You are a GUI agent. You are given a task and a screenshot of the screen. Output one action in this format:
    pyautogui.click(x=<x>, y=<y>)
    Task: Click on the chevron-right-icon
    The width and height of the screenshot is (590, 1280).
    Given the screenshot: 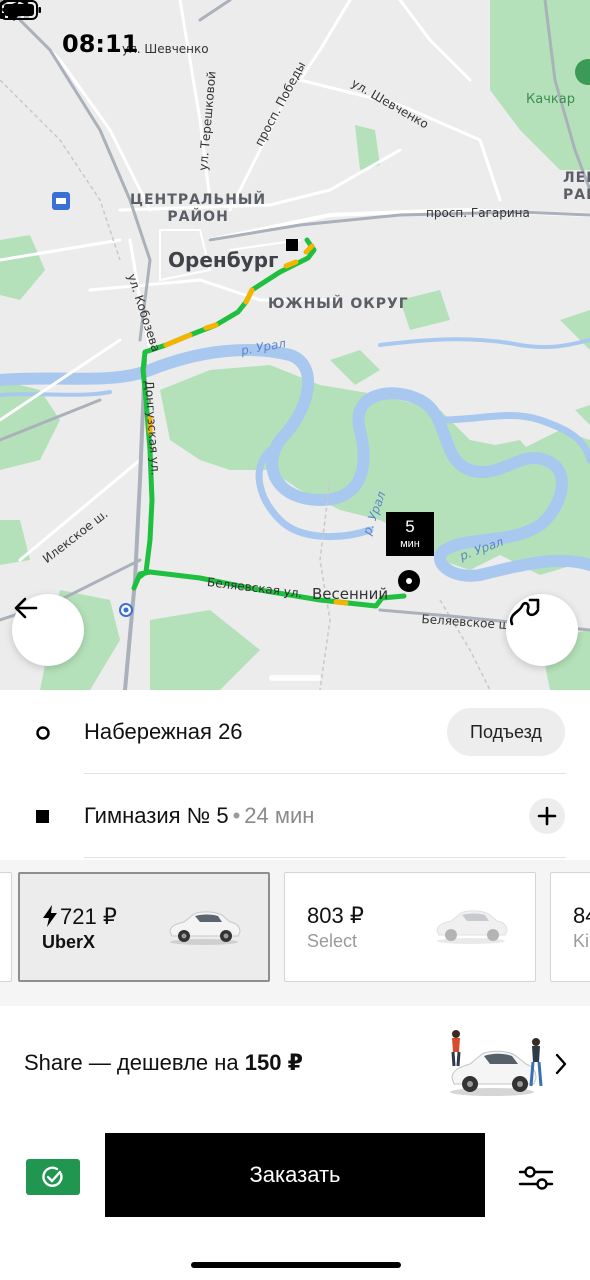 What is the action you would take?
    pyautogui.click(x=561, y=1064)
    